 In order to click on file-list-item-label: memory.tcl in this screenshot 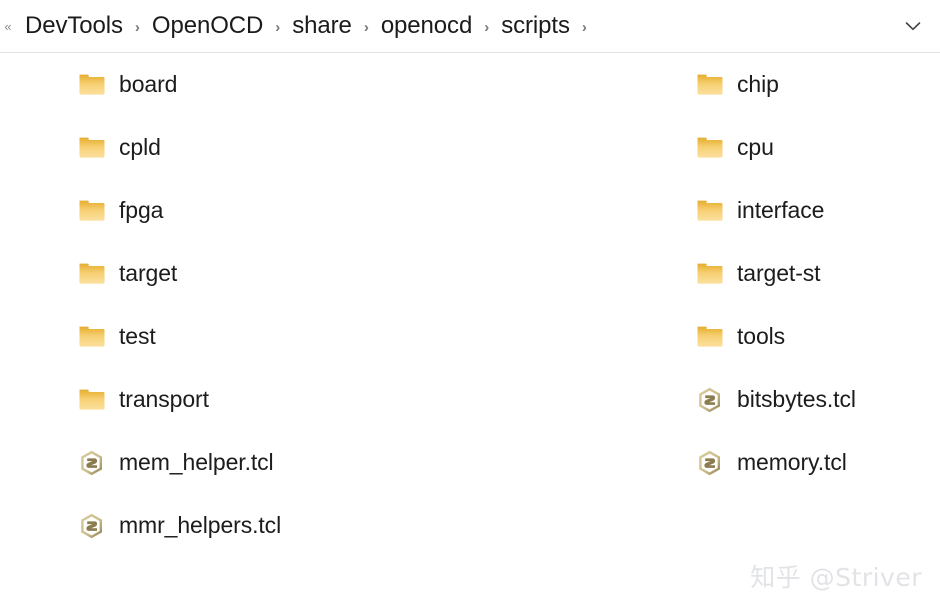, I will do `click(792, 462)`.